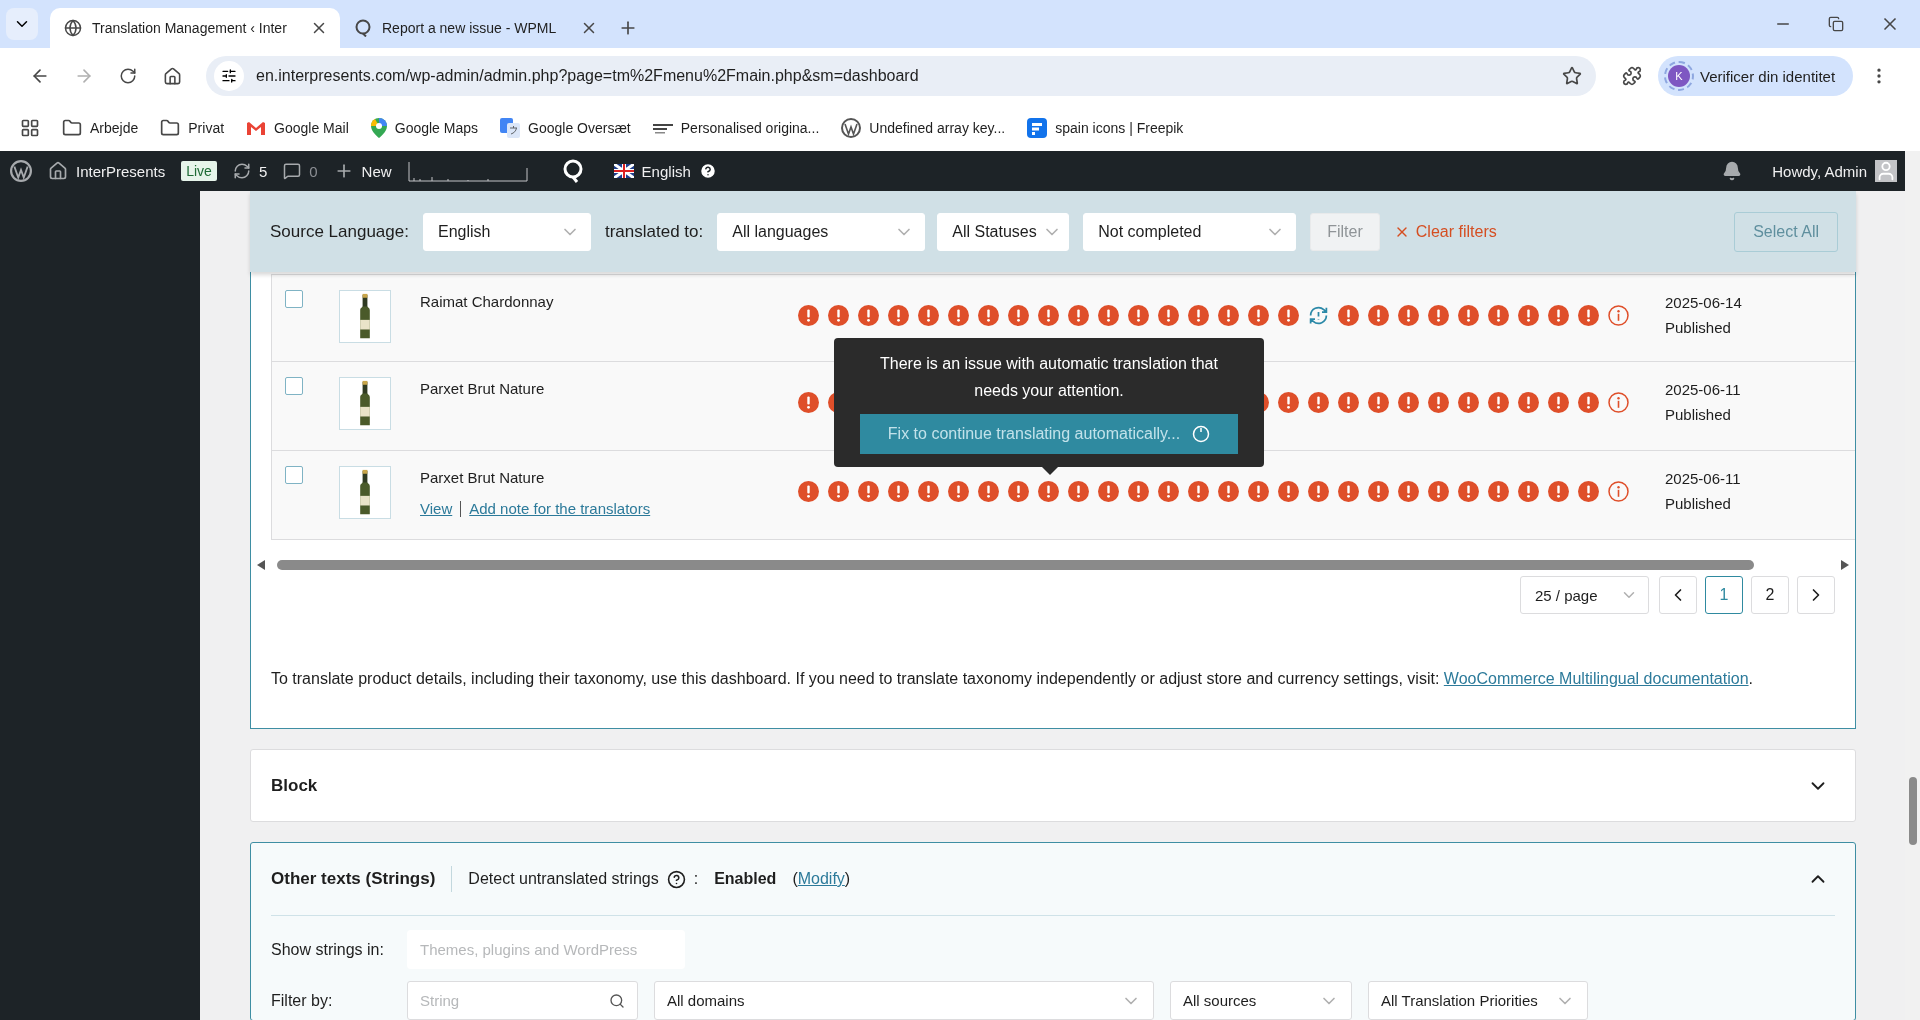  What do you see at coordinates (302, 1000) in the screenshot?
I see `field-label: Filter by:` at bounding box center [302, 1000].